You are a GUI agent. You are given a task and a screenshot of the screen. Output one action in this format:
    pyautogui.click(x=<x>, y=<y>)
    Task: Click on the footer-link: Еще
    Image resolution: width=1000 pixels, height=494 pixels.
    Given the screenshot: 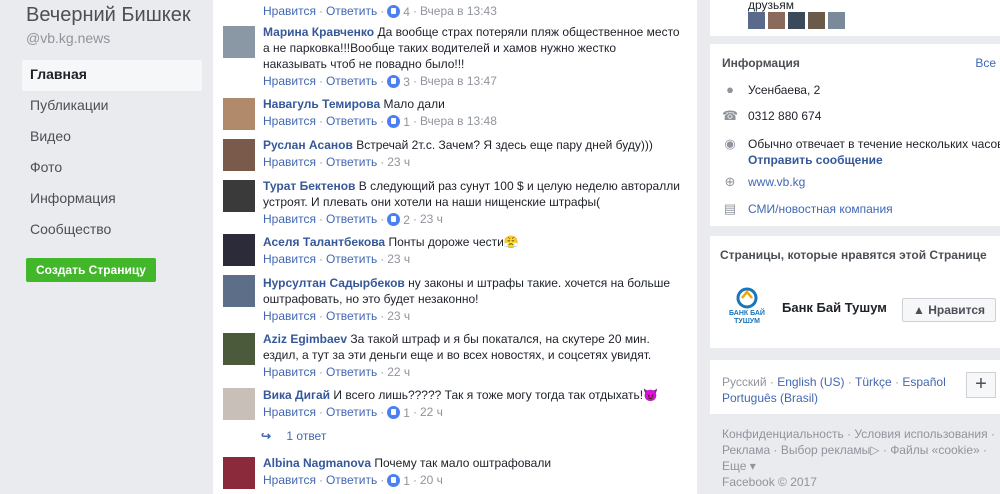 What is the action you would take?
    pyautogui.click(x=734, y=466)
    